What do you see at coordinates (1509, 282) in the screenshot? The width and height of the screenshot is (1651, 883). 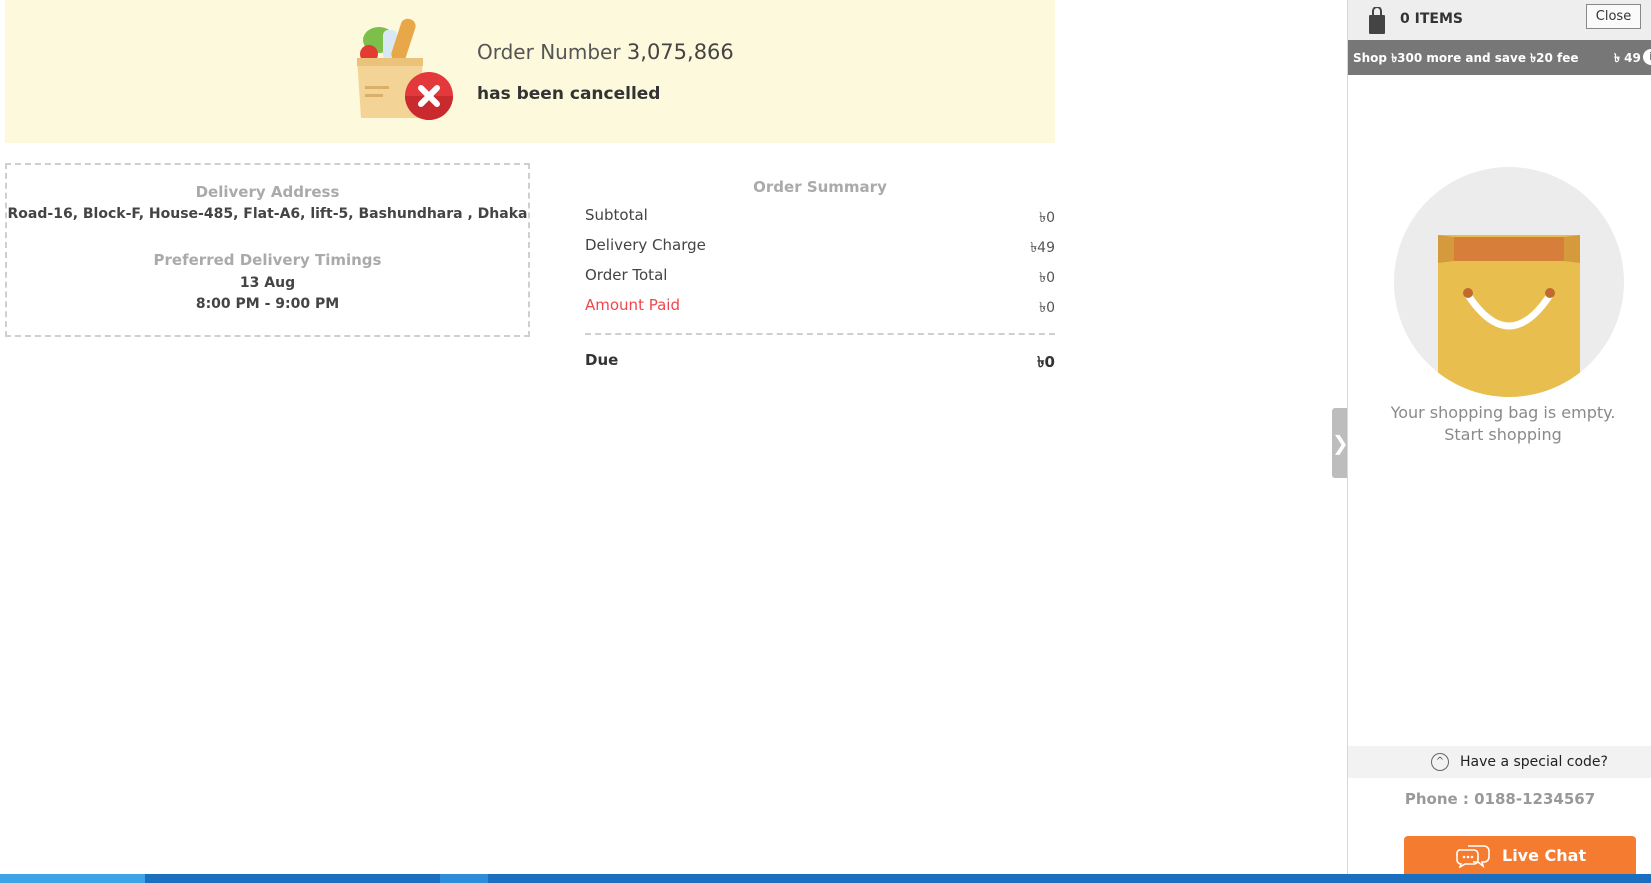 I see `empty-bag-illustration` at bounding box center [1509, 282].